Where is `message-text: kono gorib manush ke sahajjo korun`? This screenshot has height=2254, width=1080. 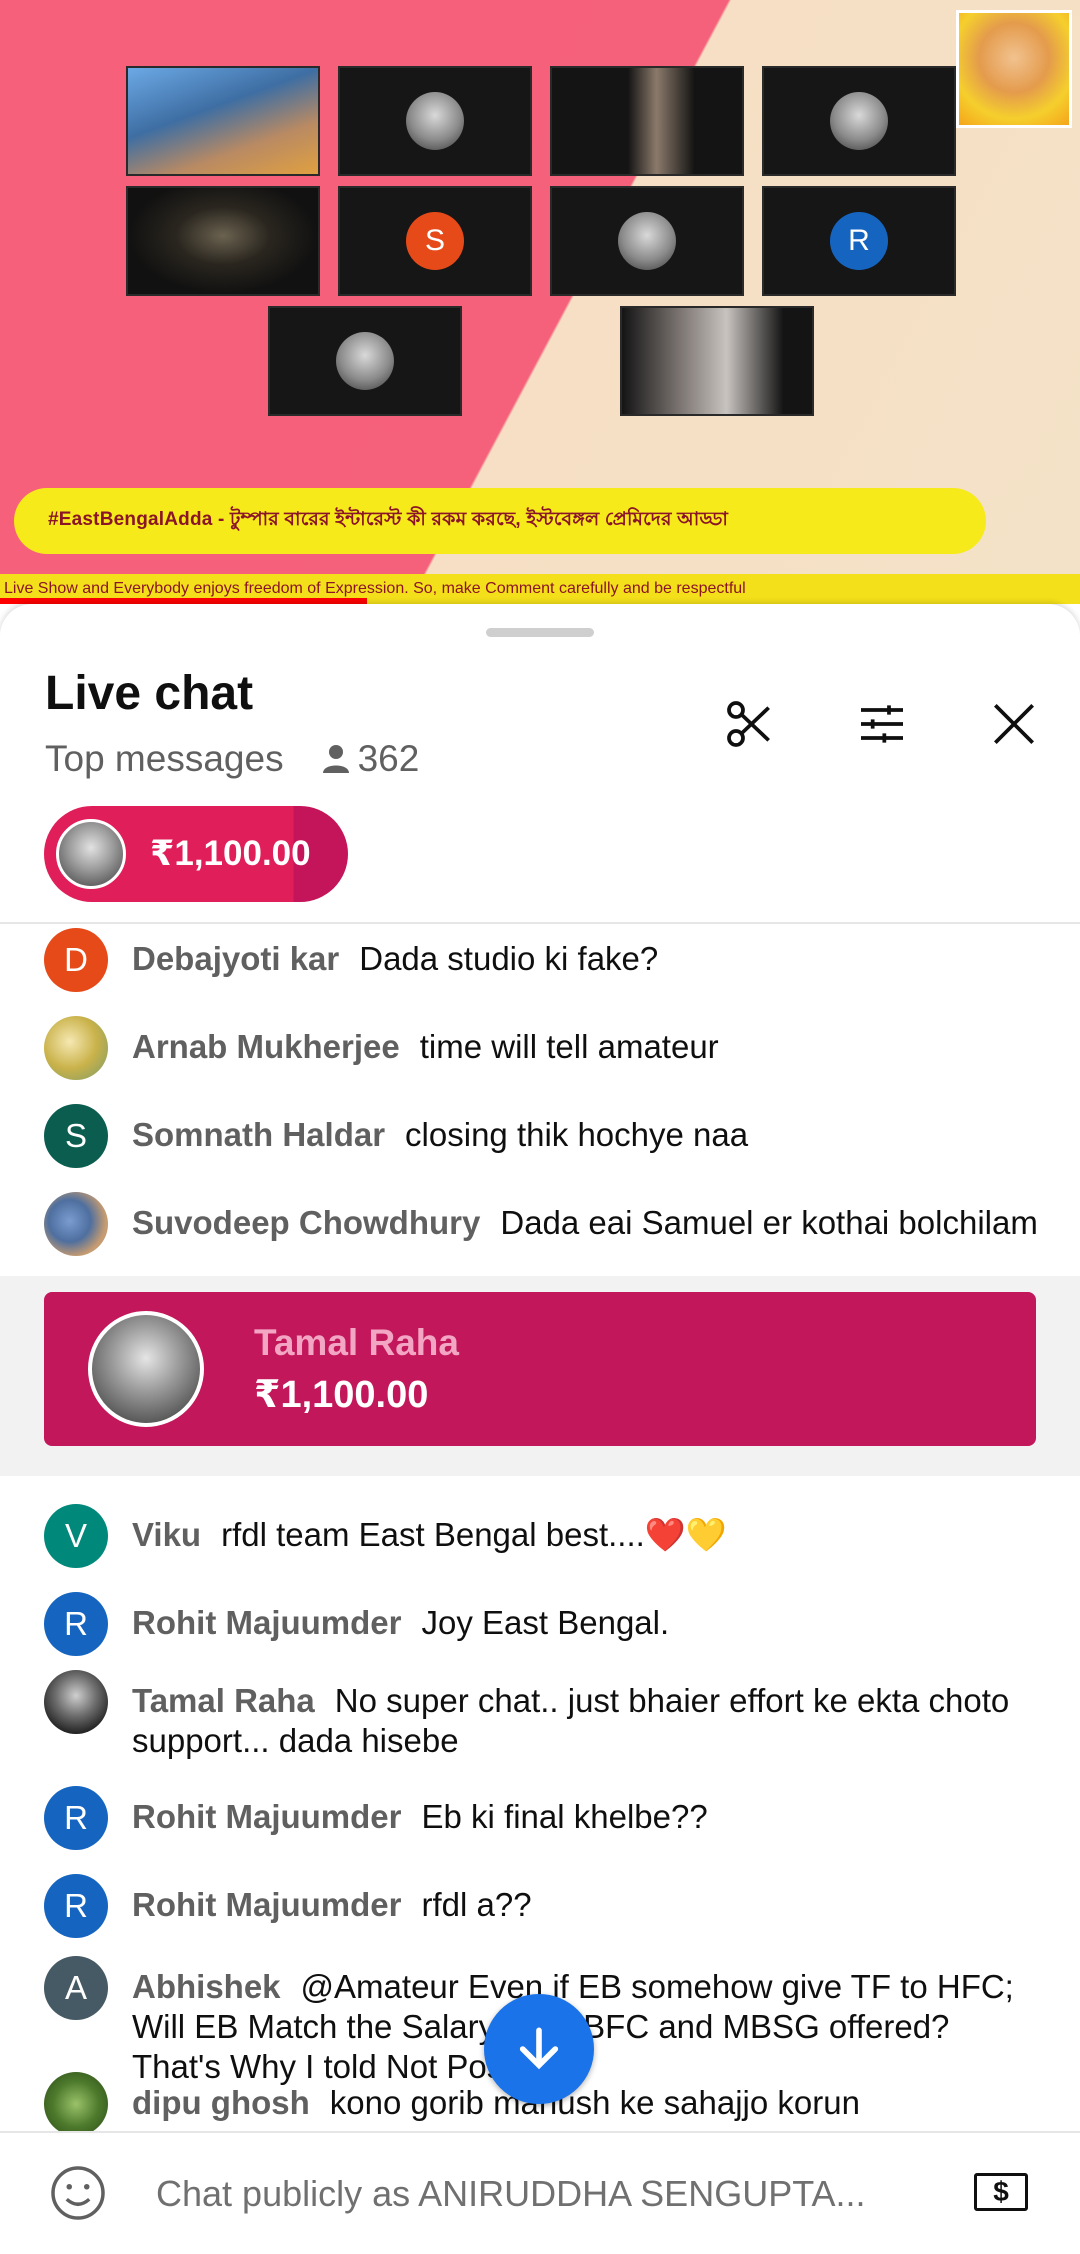
message-text: kono gorib manush ke sahajjo korun is located at coordinates (594, 2102).